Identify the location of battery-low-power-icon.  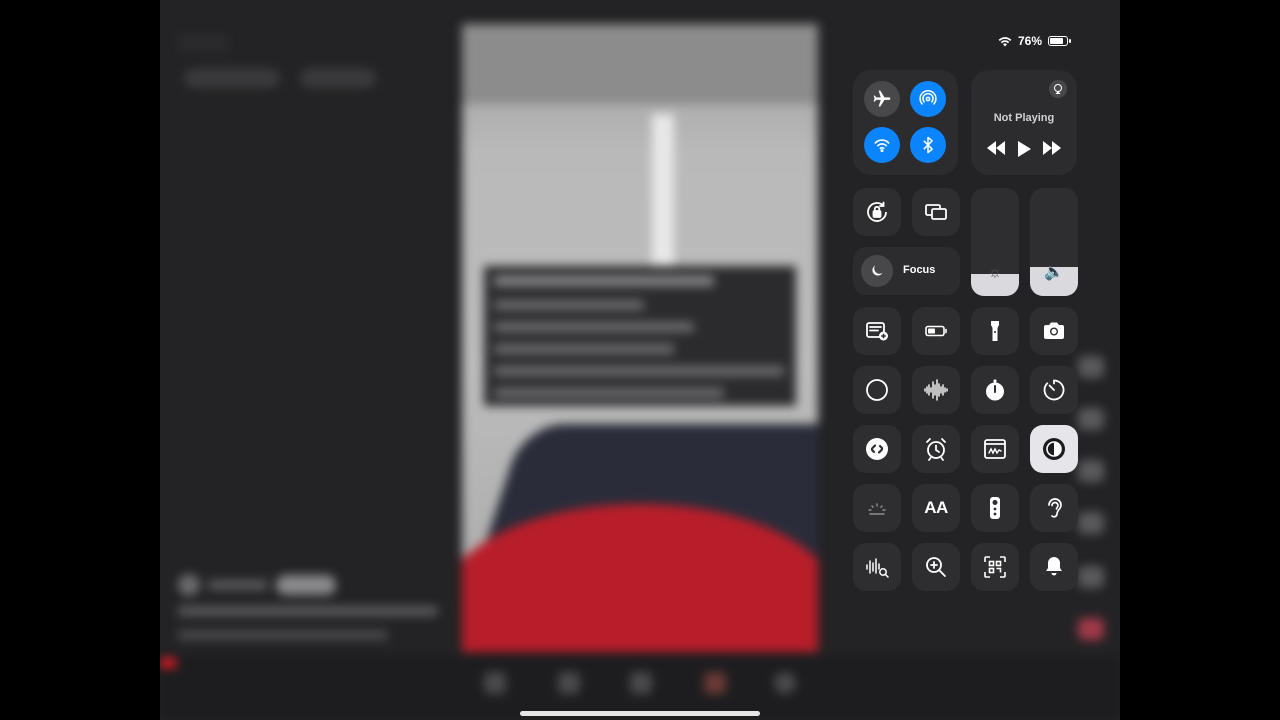
(936, 331).